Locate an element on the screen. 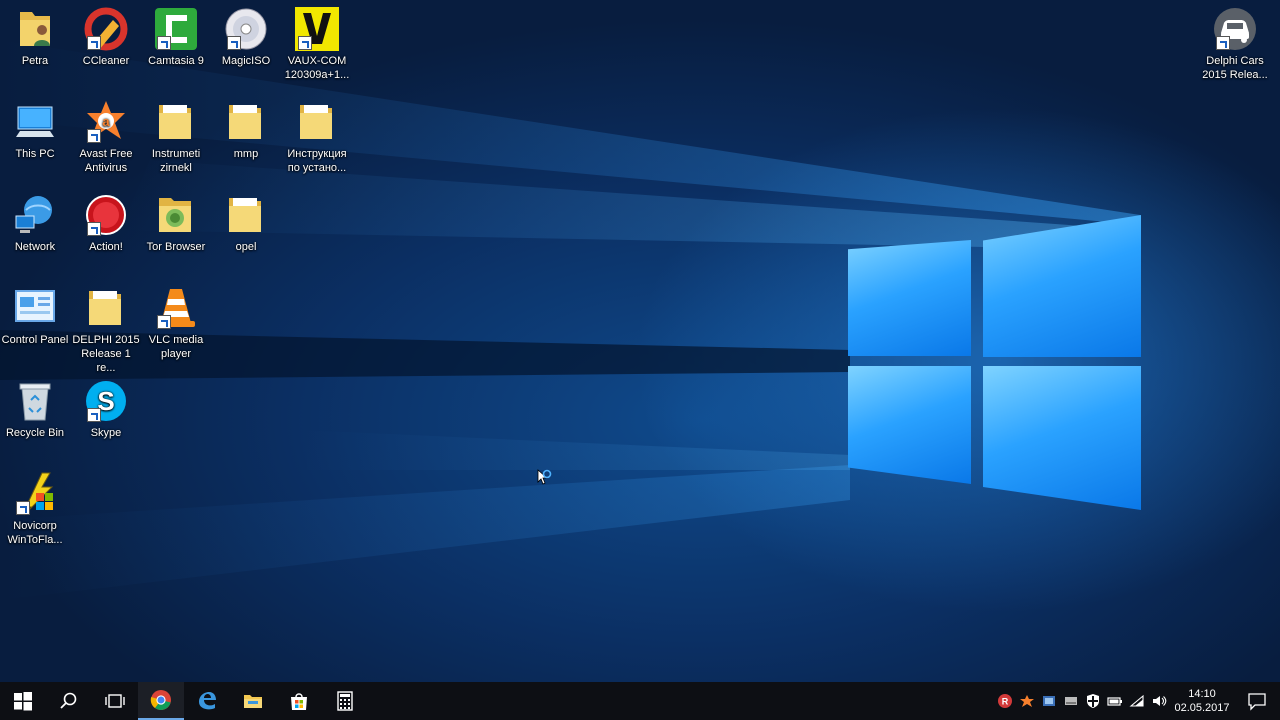 Image resolution: width=1280 pixels, height=720 pixels. desktop-icon-label: Instrumeti zirnekl is located at coordinates (176, 161).